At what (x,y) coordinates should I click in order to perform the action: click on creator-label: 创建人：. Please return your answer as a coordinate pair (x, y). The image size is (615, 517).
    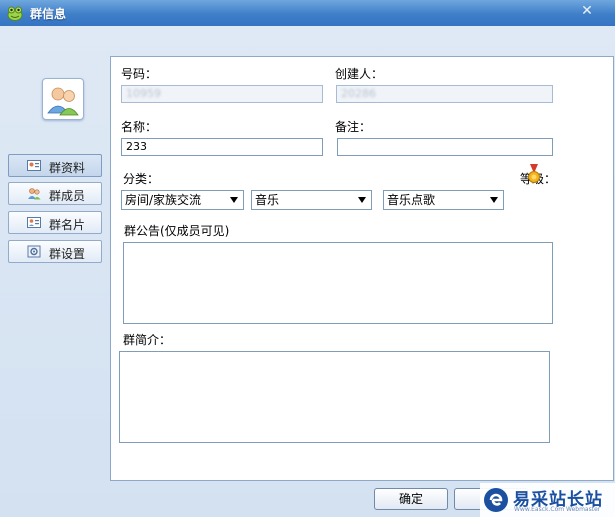
    Looking at the image, I should click on (359, 74).